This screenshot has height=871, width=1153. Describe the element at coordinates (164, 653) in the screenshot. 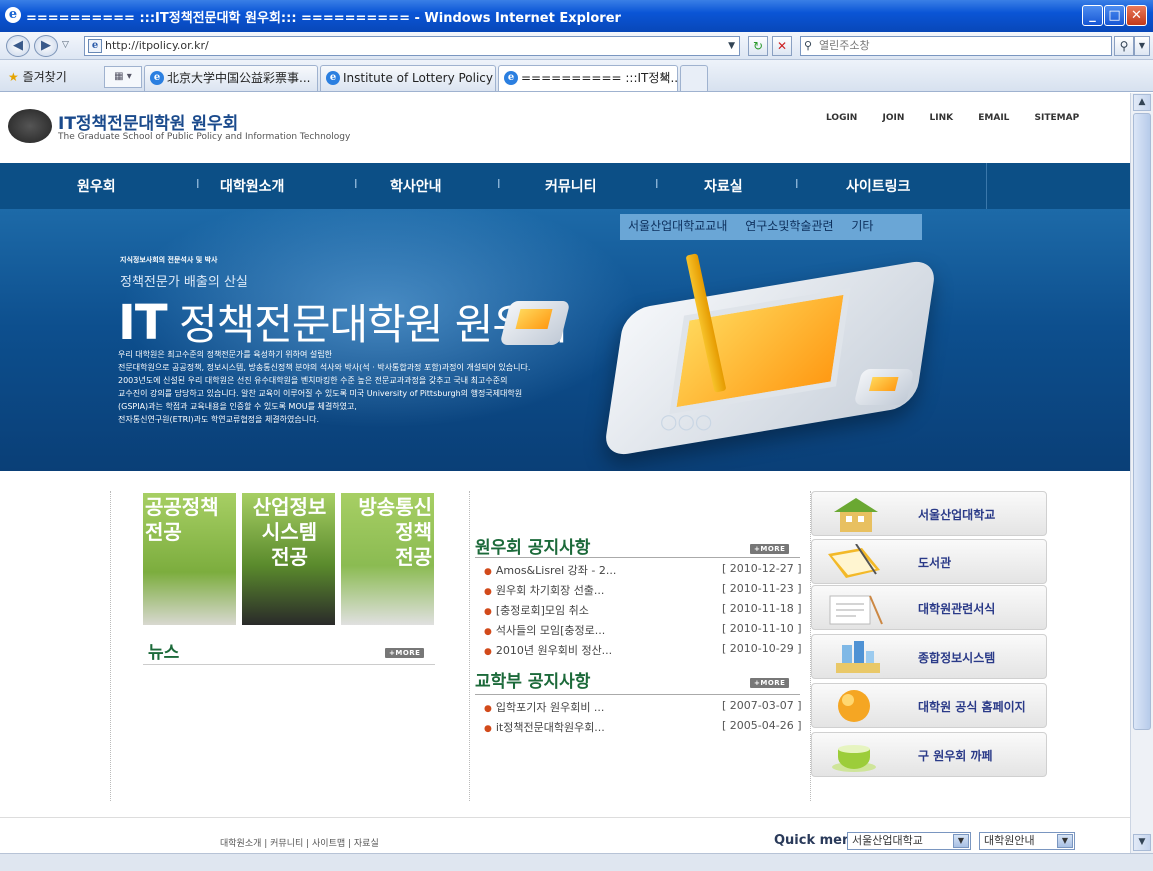

I see `news-title: 뉴스` at that location.